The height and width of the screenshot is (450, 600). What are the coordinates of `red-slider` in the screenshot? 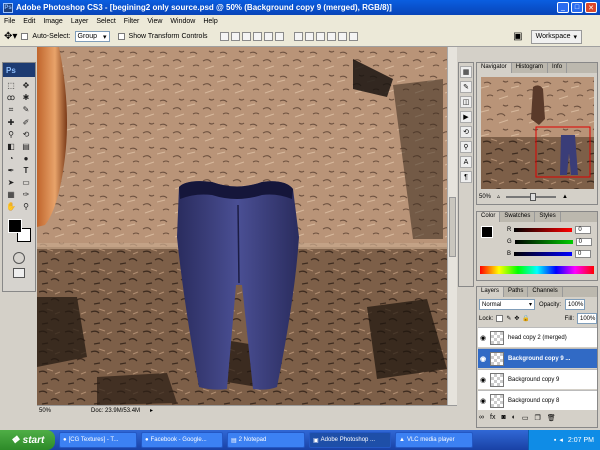 It's located at (543, 230).